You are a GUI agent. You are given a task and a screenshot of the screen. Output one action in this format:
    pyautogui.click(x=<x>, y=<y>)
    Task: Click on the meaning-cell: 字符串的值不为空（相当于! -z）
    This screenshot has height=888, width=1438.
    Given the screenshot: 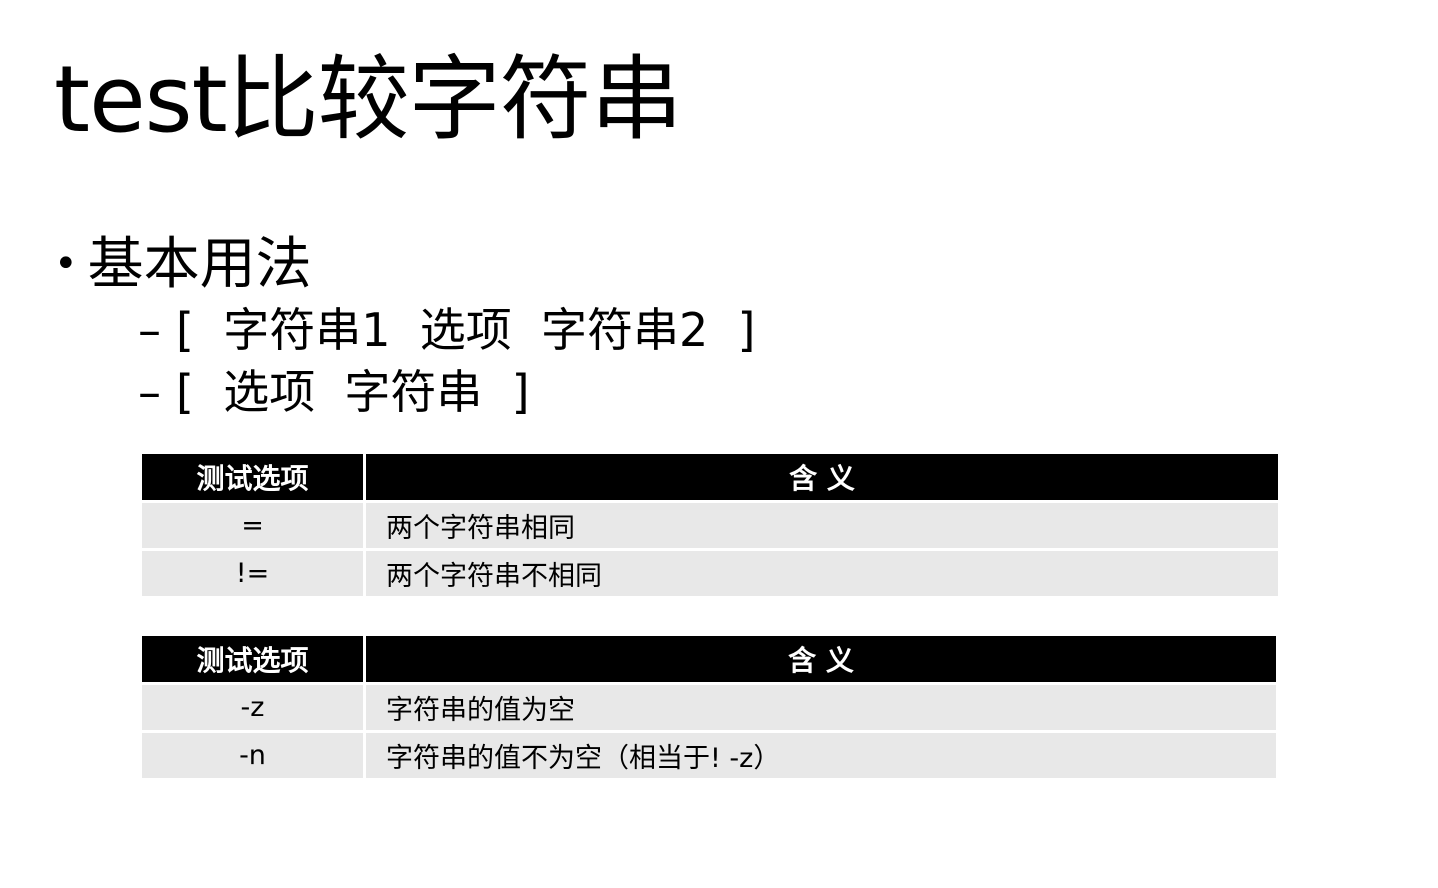 What is the action you would take?
    pyautogui.click(x=821, y=754)
    